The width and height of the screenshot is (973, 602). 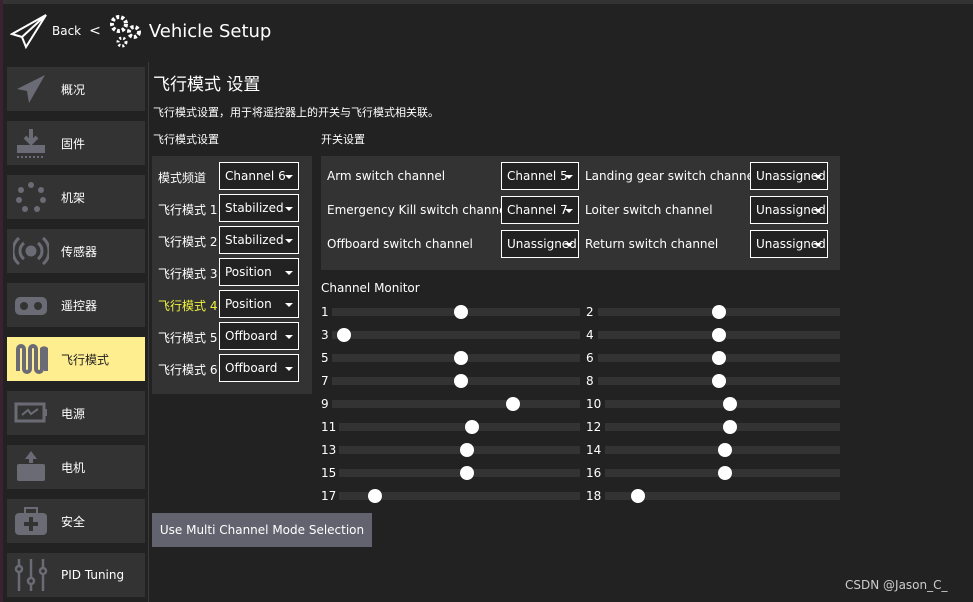 I want to click on flight-mode-label: 飞行模式 4, so click(x=188, y=306).